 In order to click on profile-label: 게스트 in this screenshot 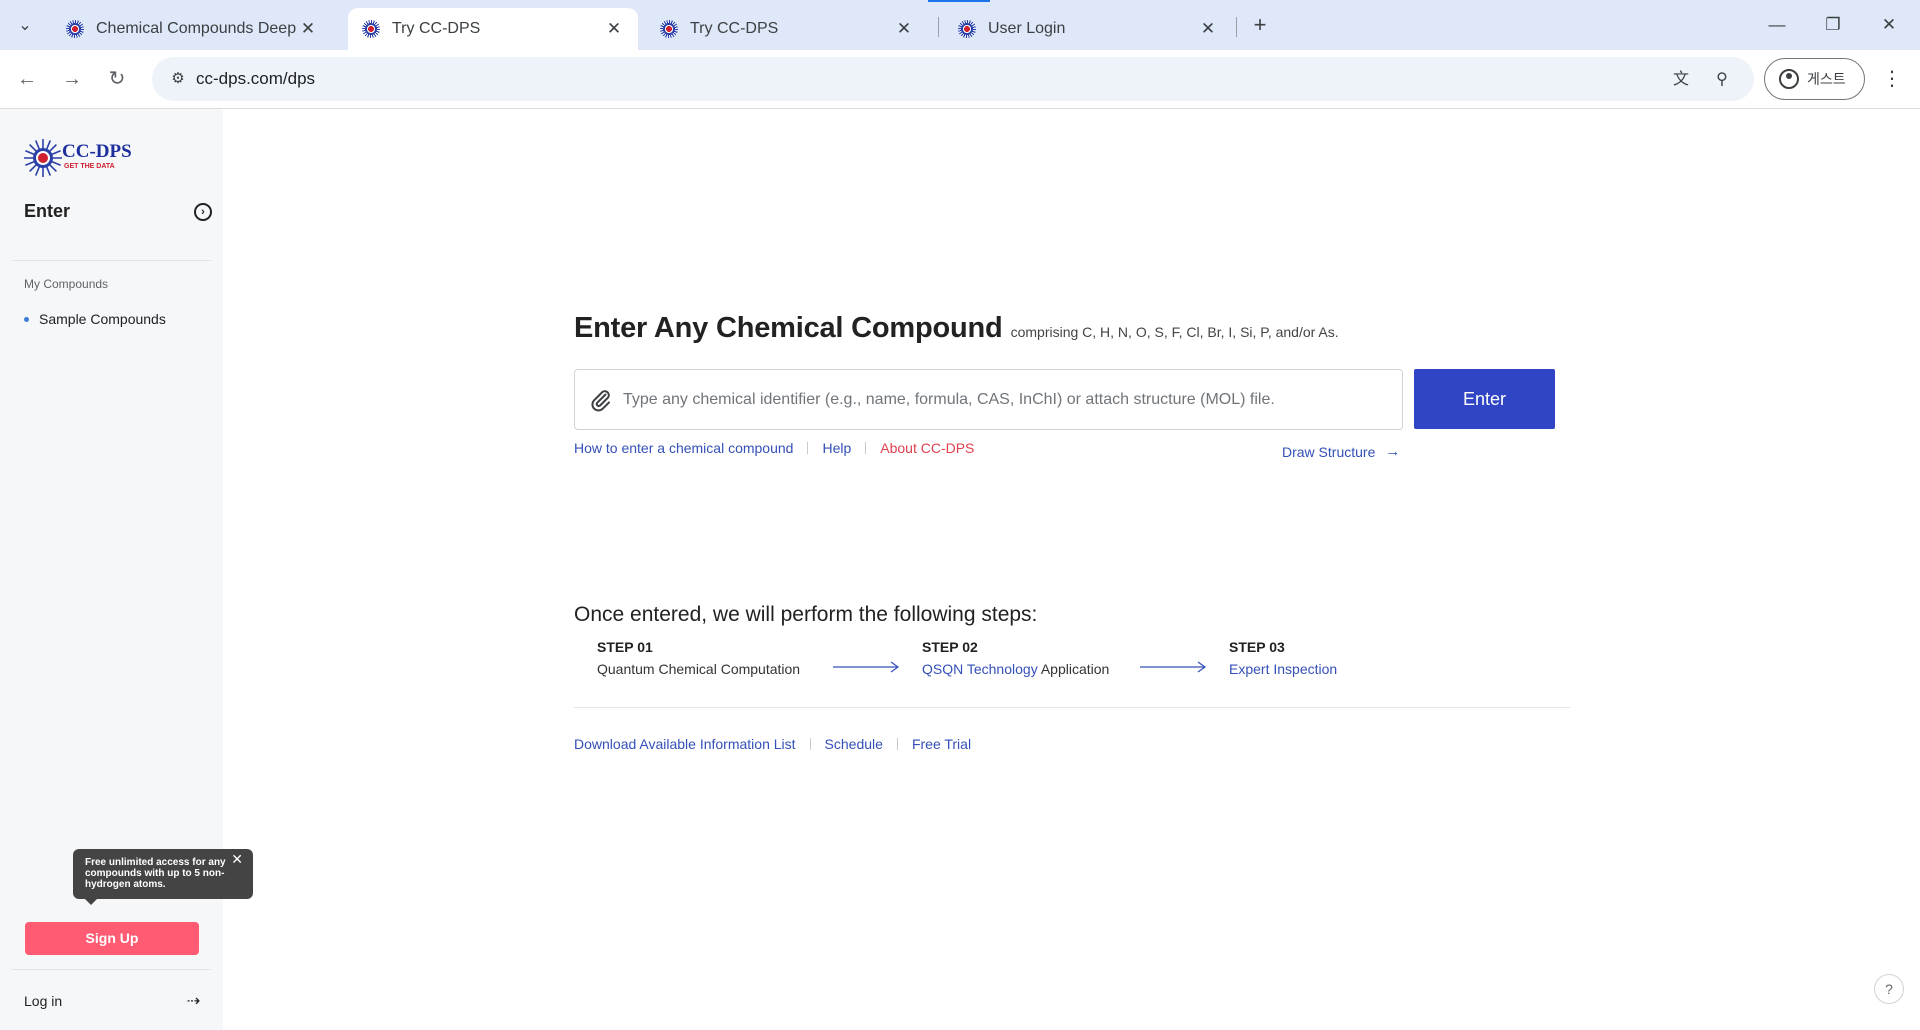, I will do `click(1826, 79)`.